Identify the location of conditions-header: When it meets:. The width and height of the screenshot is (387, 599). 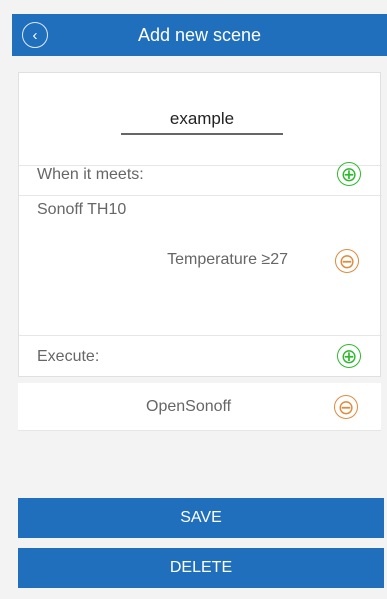
(200, 175).